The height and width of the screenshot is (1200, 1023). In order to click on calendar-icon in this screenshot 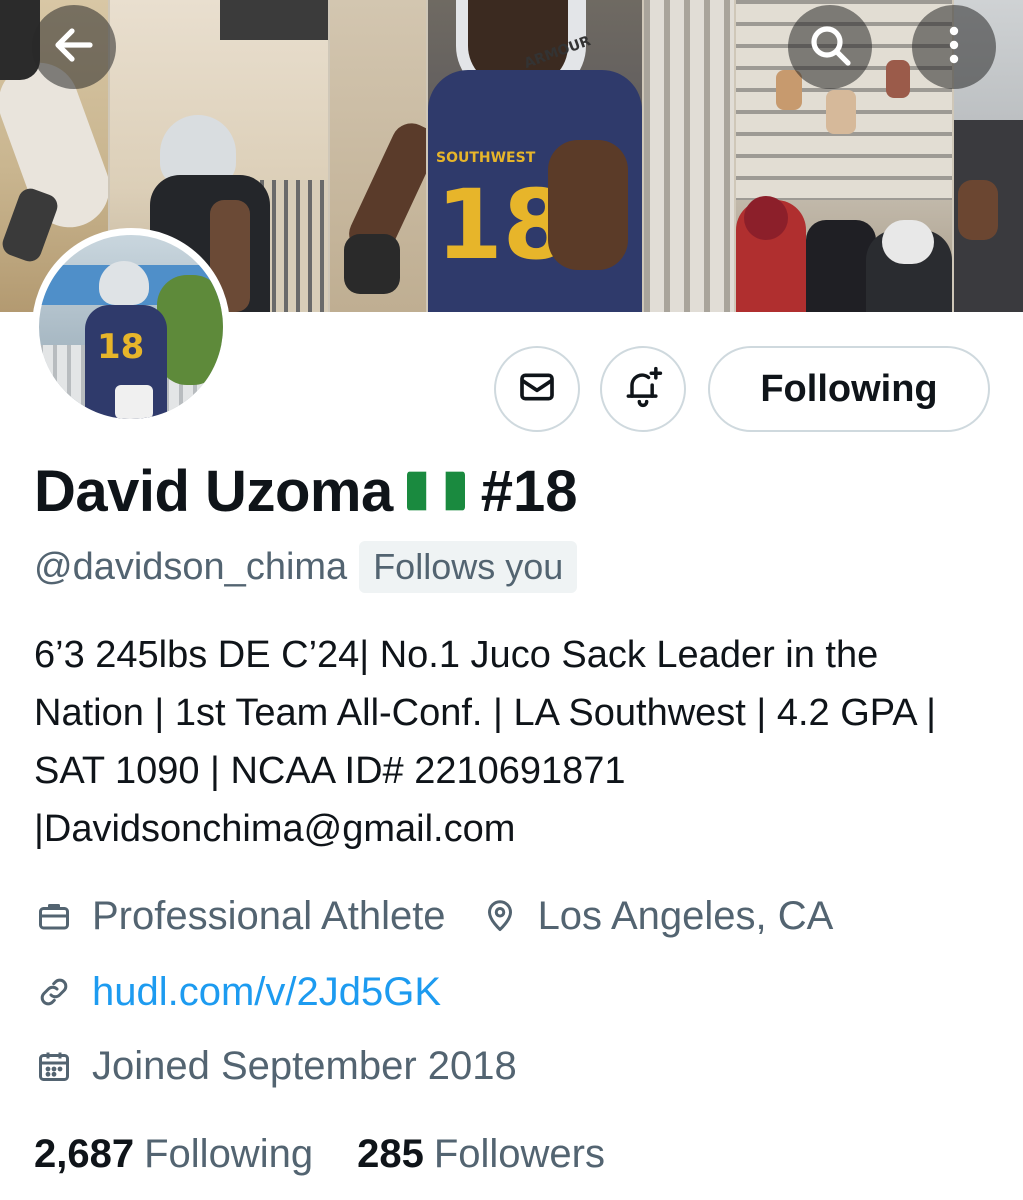, I will do `click(54, 1066)`.